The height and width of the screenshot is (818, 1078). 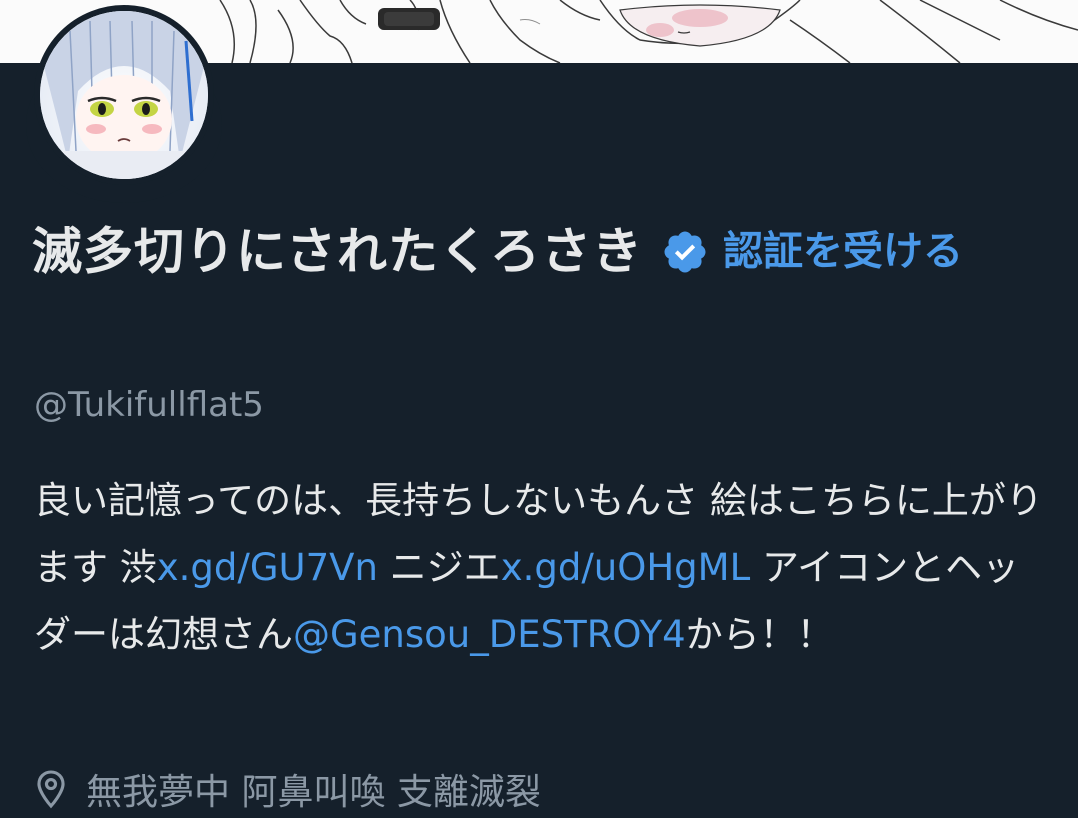 What do you see at coordinates (759, 634) in the screenshot?
I see `bio-text: から！！` at bounding box center [759, 634].